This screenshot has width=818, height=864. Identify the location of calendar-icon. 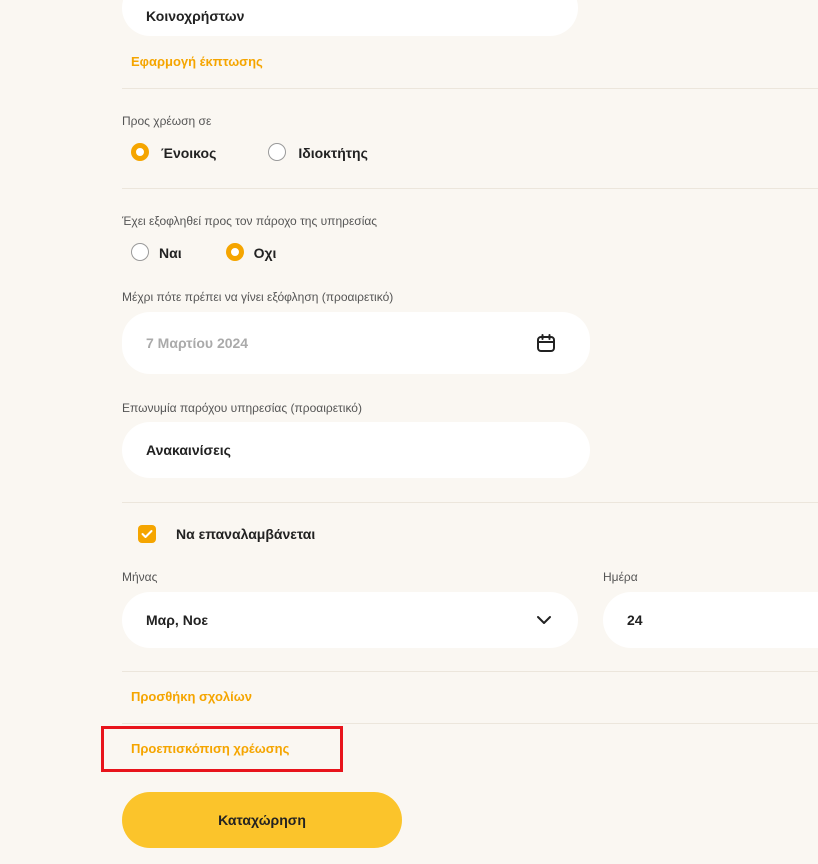
(546, 343).